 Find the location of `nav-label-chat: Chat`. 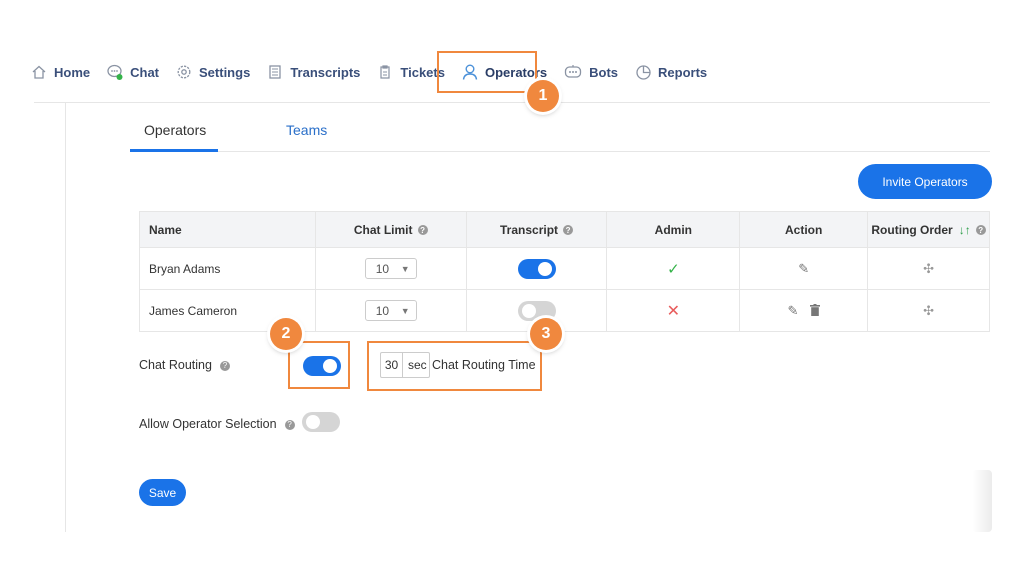

nav-label-chat: Chat is located at coordinates (145, 72).